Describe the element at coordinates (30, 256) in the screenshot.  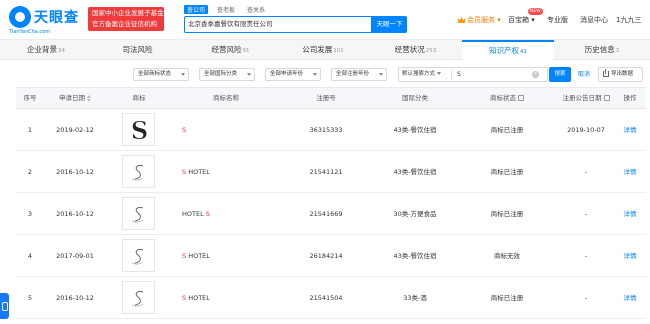
I see `row-index: 4` at that location.